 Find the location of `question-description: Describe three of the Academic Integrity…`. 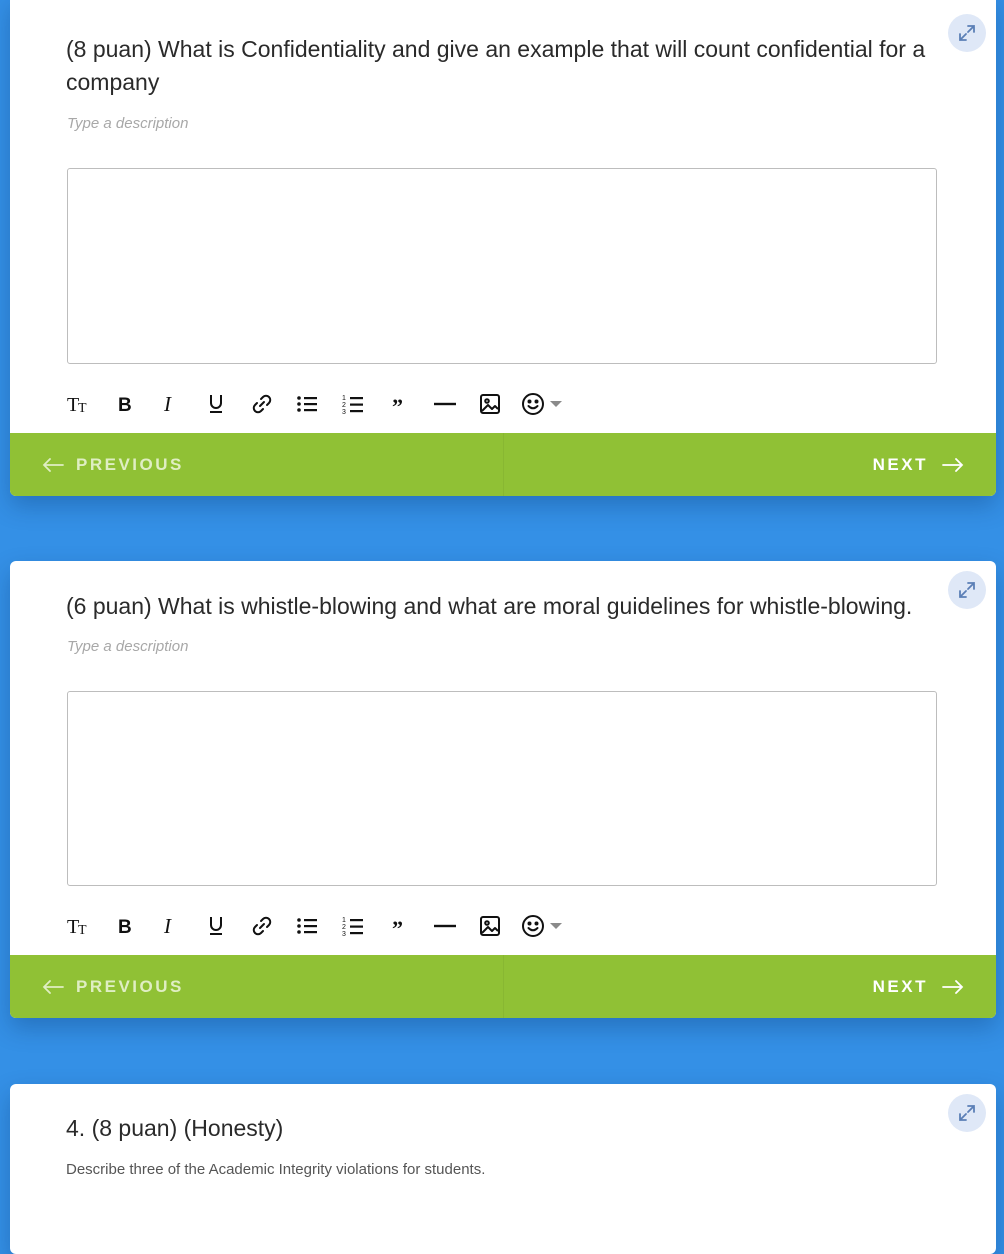

question-description: Describe three of the Academic Integrity… is located at coordinates (276, 1169).